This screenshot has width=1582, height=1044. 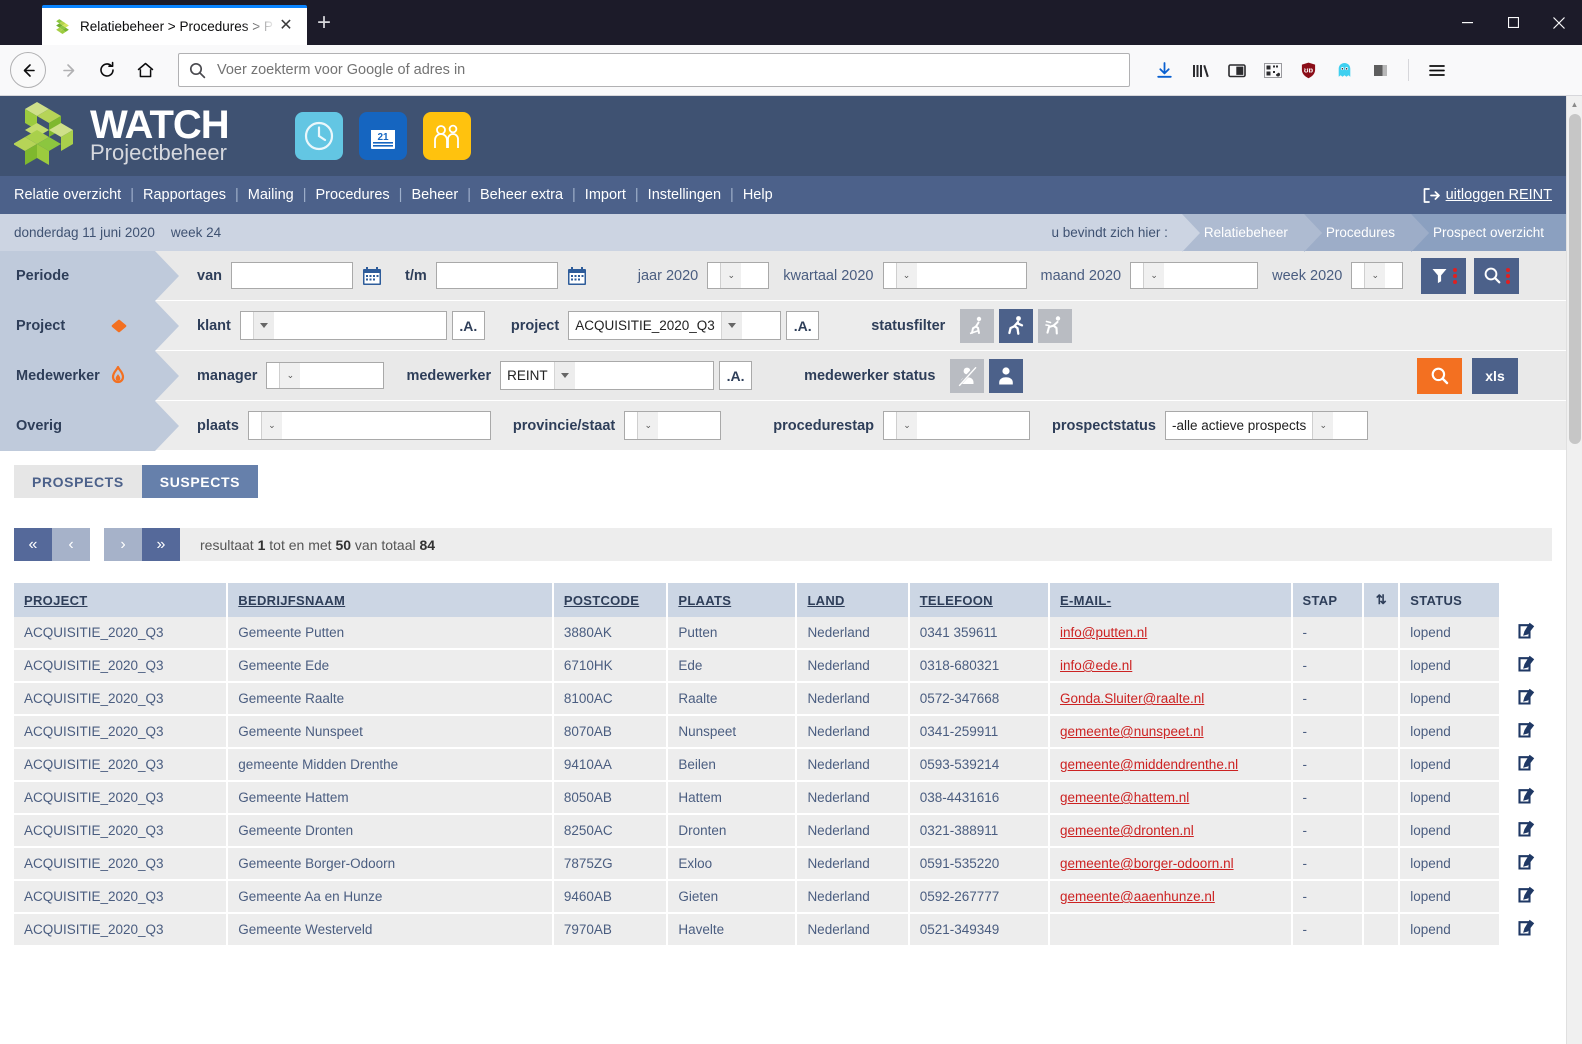 What do you see at coordinates (496, 275) in the screenshot?
I see `periode-tm-input` at bounding box center [496, 275].